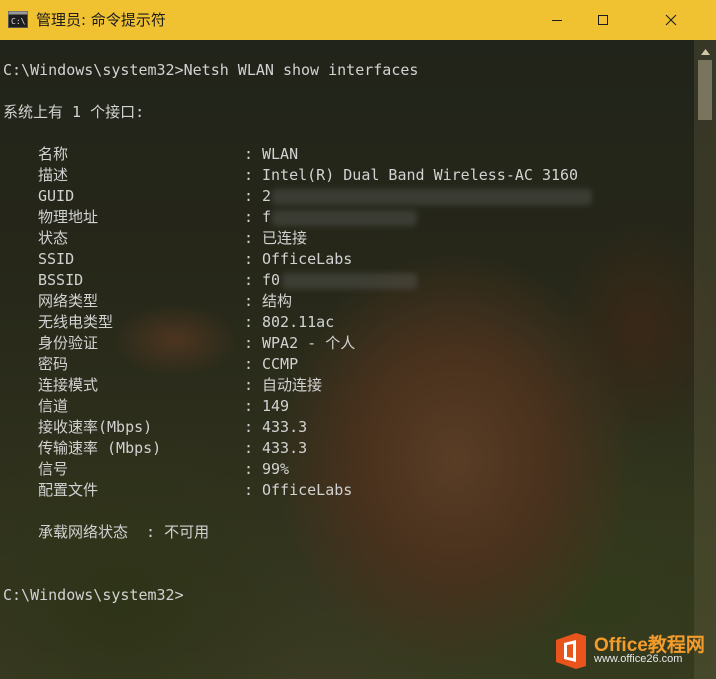 Image resolution: width=716 pixels, height=679 pixels. I want to click on field-row: 传输速率 (Mbps) : 433.3, so click(320, 448).